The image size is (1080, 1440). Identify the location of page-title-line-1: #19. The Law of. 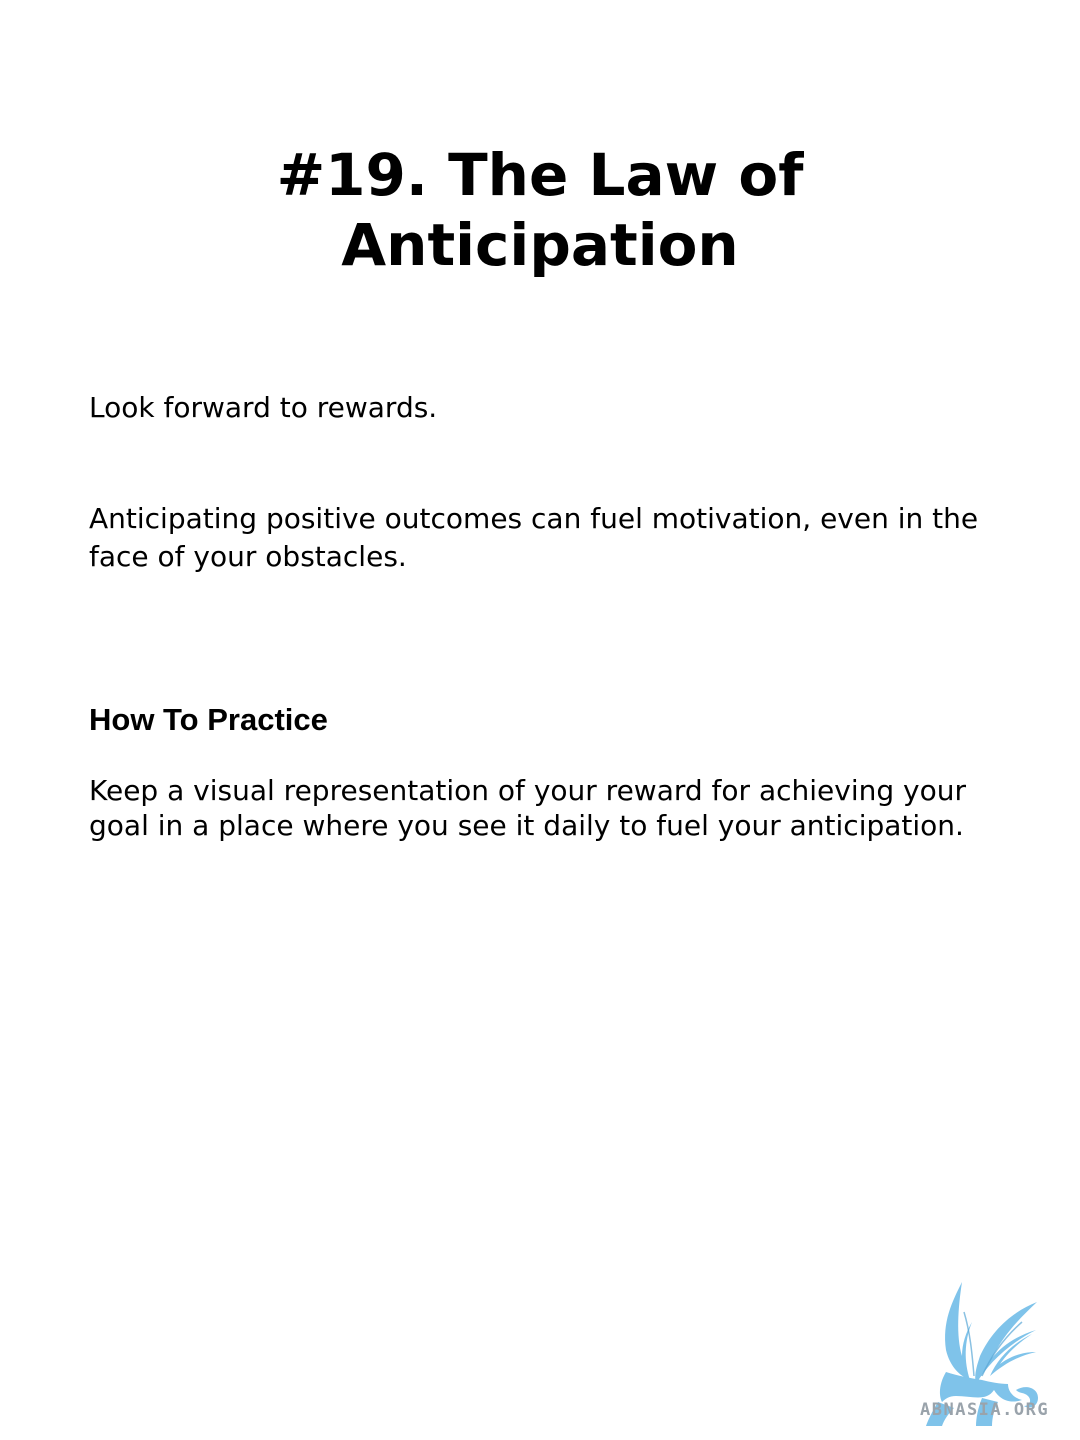
(540, 175).